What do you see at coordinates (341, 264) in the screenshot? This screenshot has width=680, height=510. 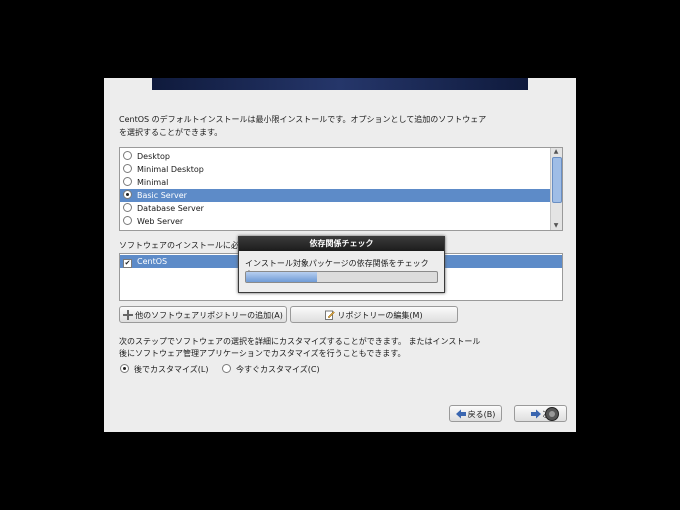 I see `dependency-check-dialog: 依存関係チェック インストール対象パッケージの依存関係をチェック中。` at bounding box center [341, 264].